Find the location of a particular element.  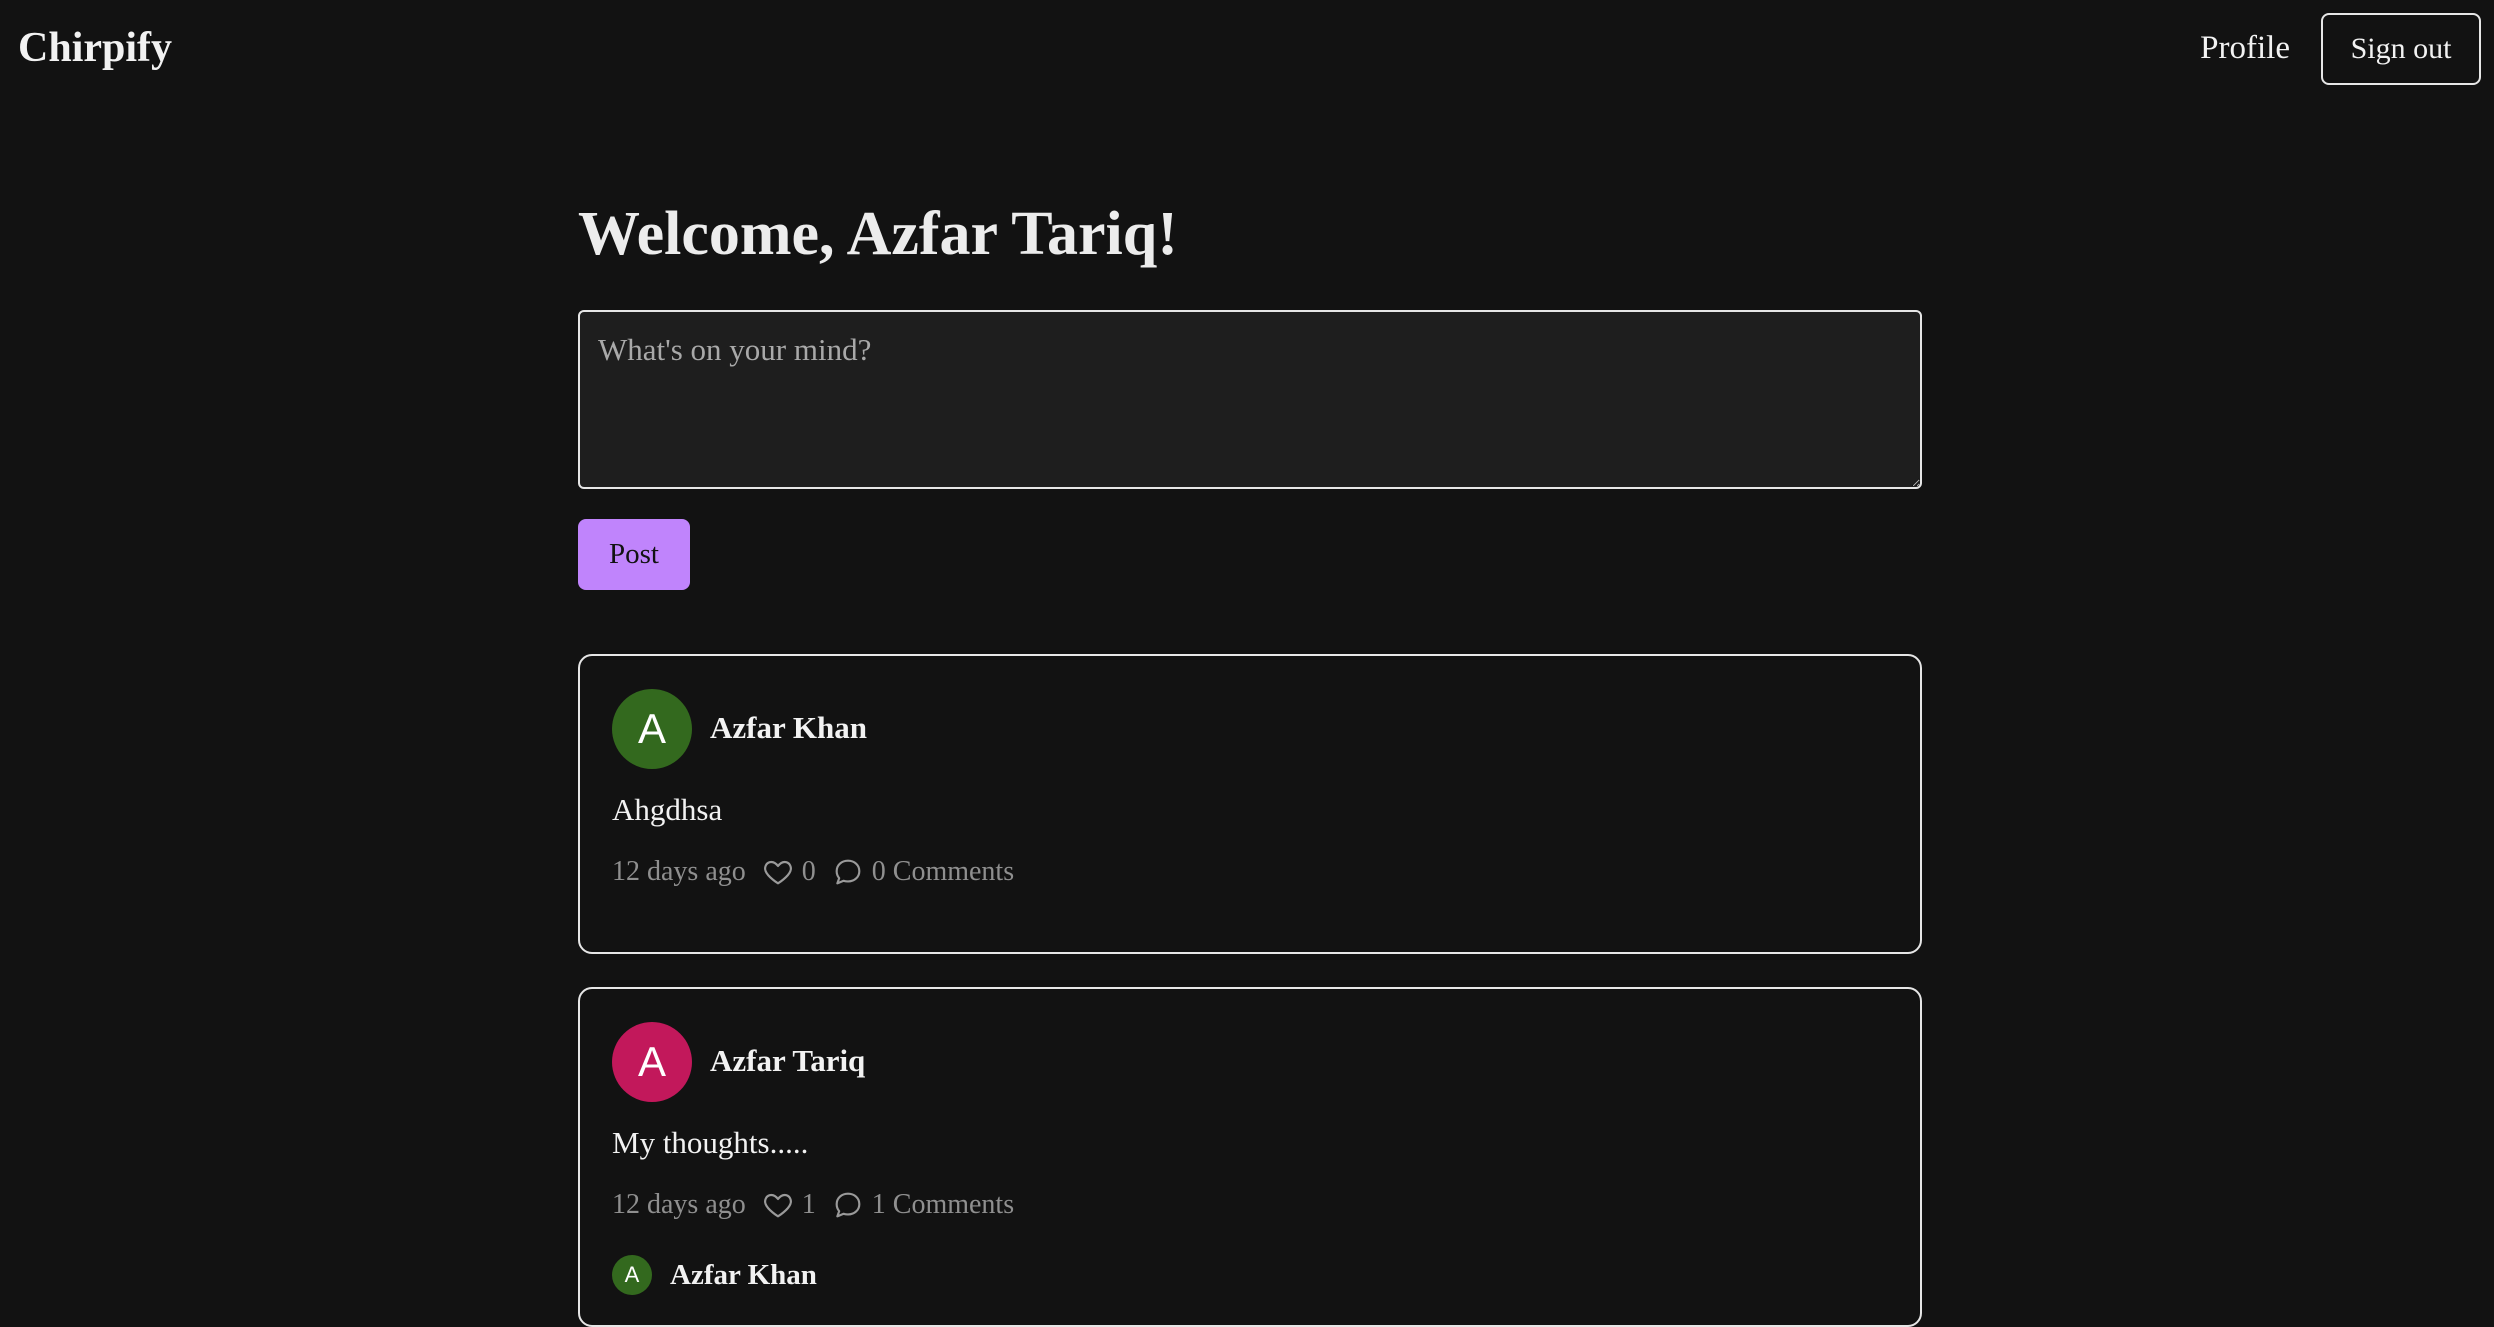

like-button: 1 is located at coordinates (789, 1205).